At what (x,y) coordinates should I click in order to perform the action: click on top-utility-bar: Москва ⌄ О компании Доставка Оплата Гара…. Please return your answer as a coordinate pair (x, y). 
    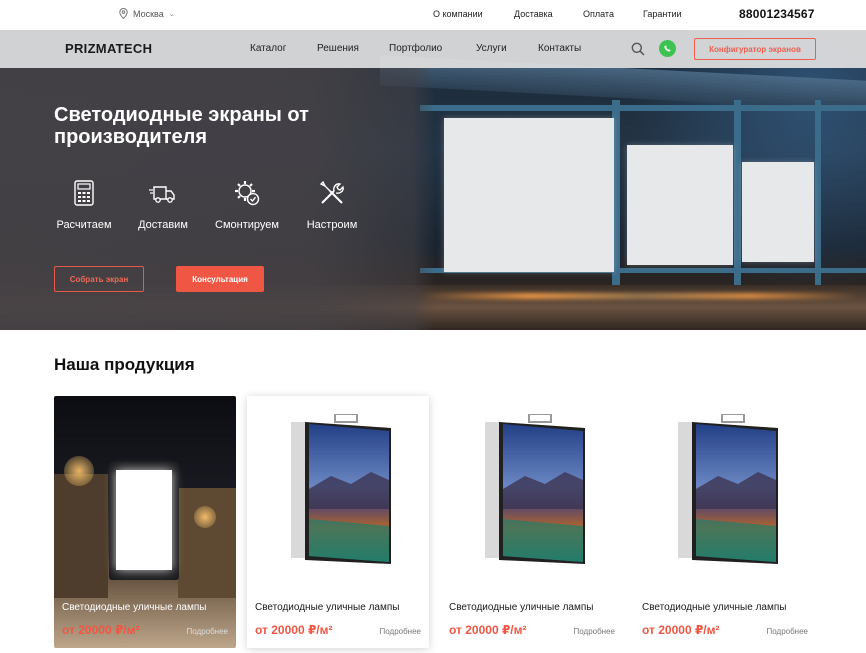
    Looking at the image, I should click on (433, 15).